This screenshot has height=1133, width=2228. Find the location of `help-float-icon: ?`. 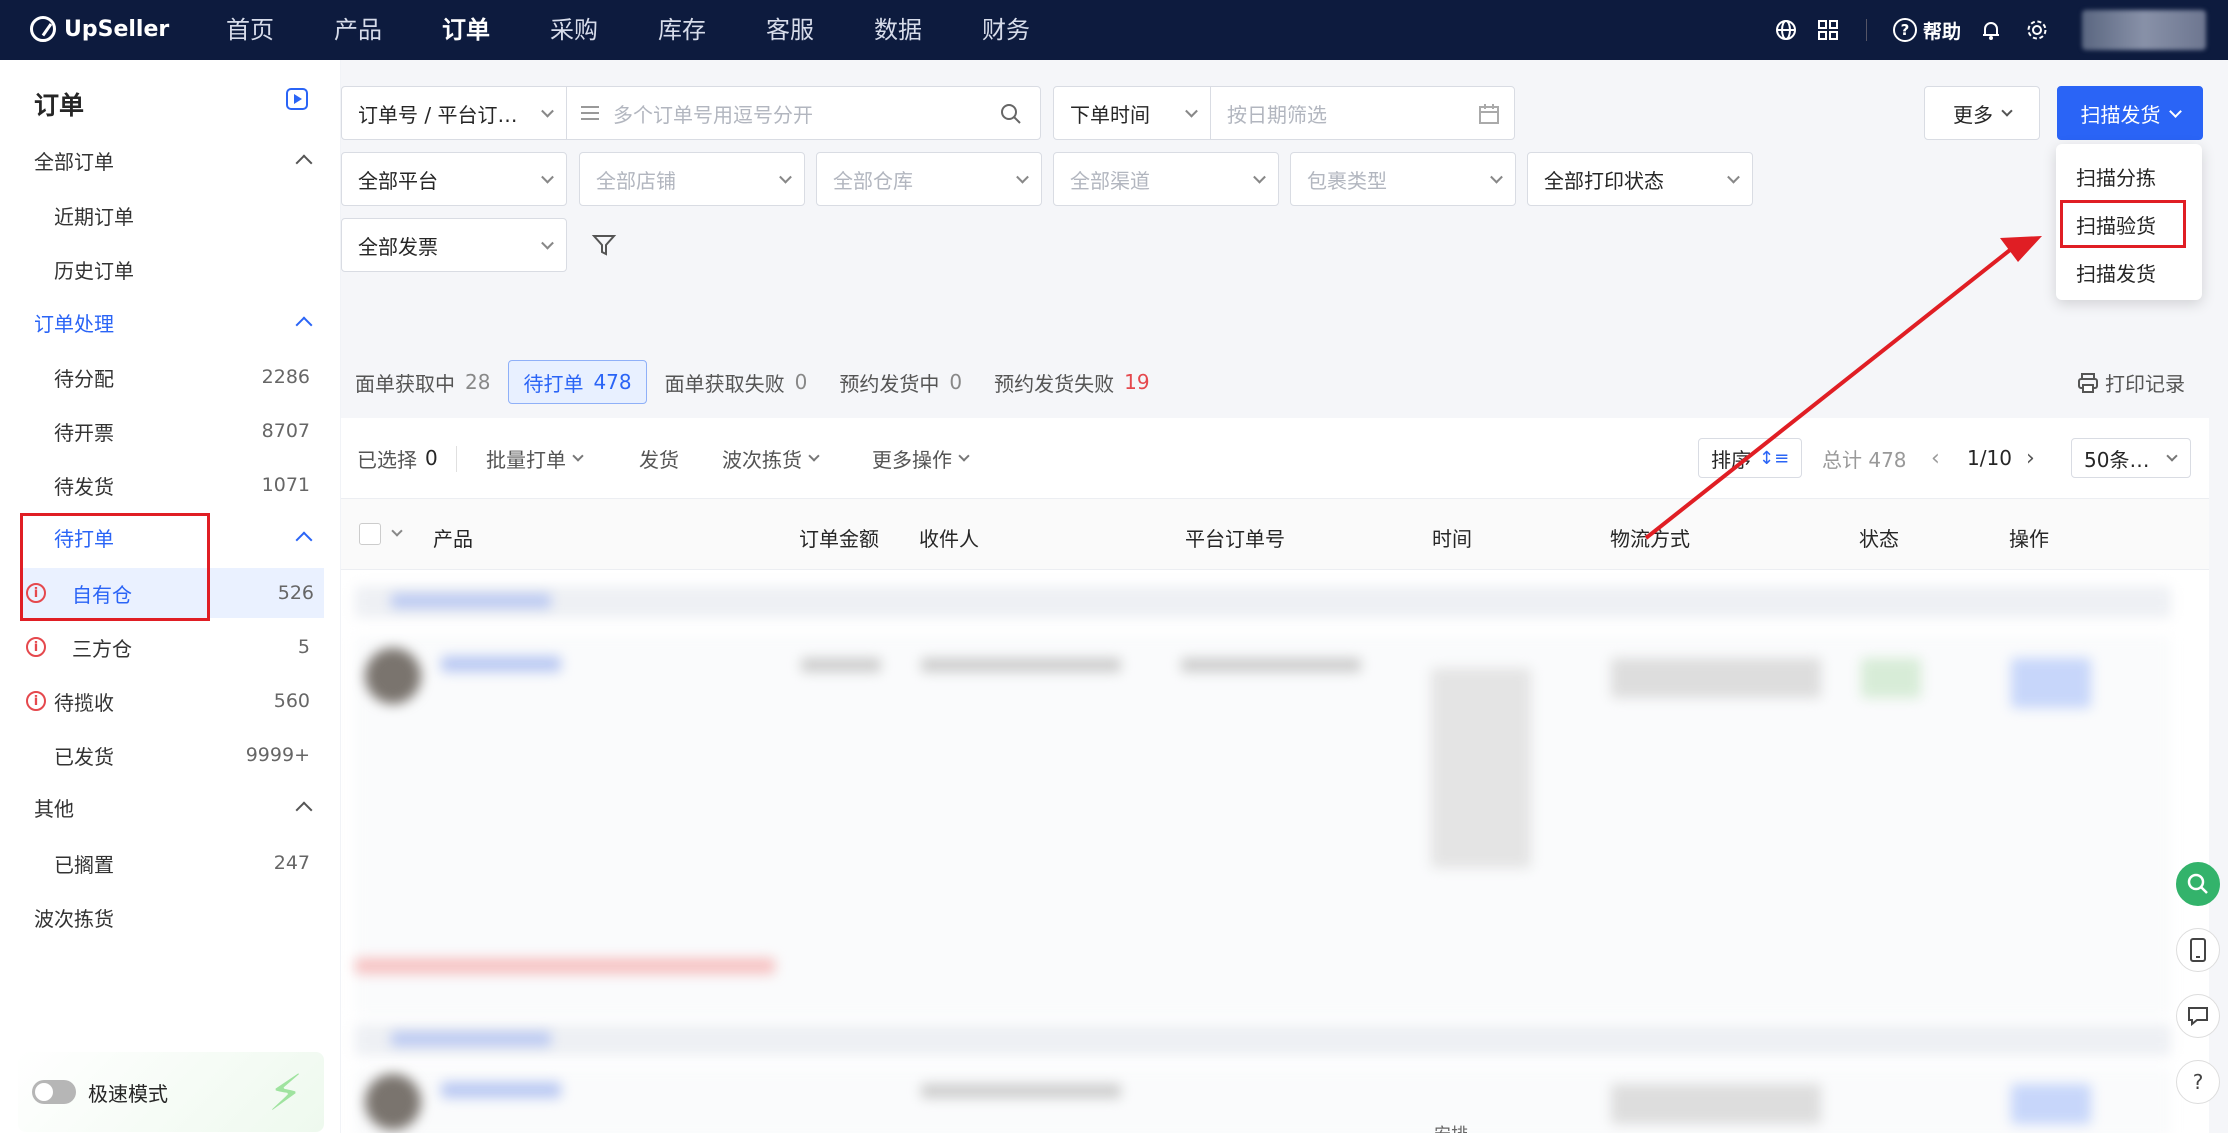

help-float-icon: ? is located at coordinates (2198, 1082).